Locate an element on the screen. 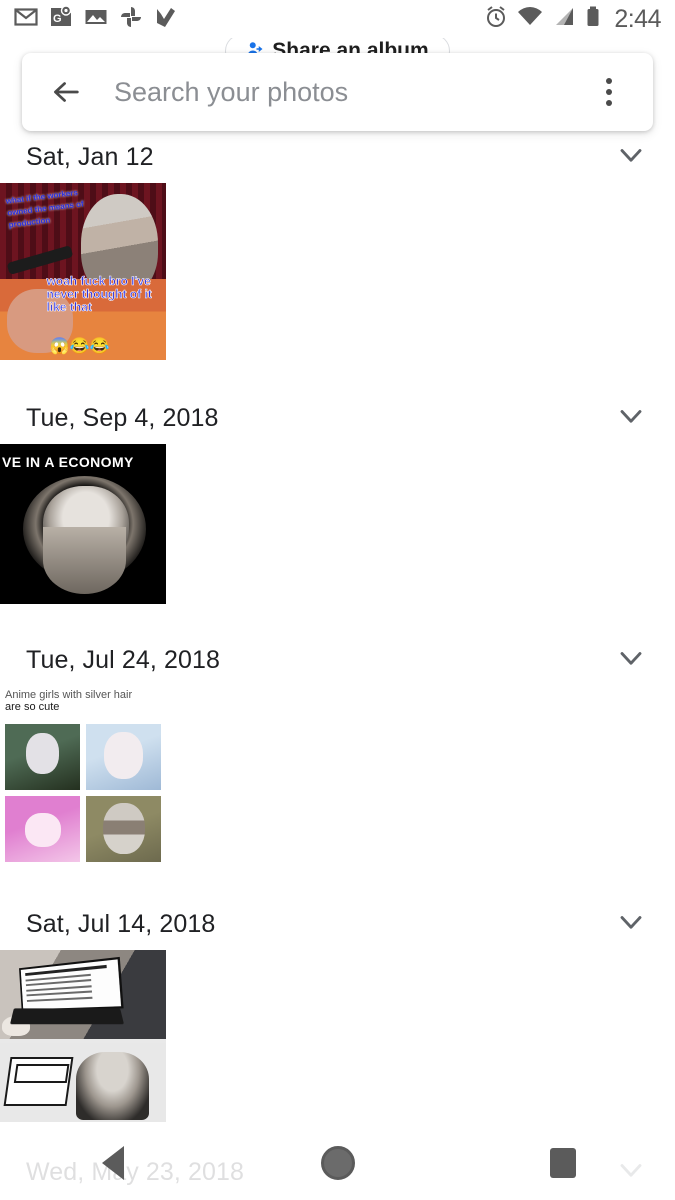 The image size is (675, 1200). status-notification-icons: G is located at coordinates (96, 19).